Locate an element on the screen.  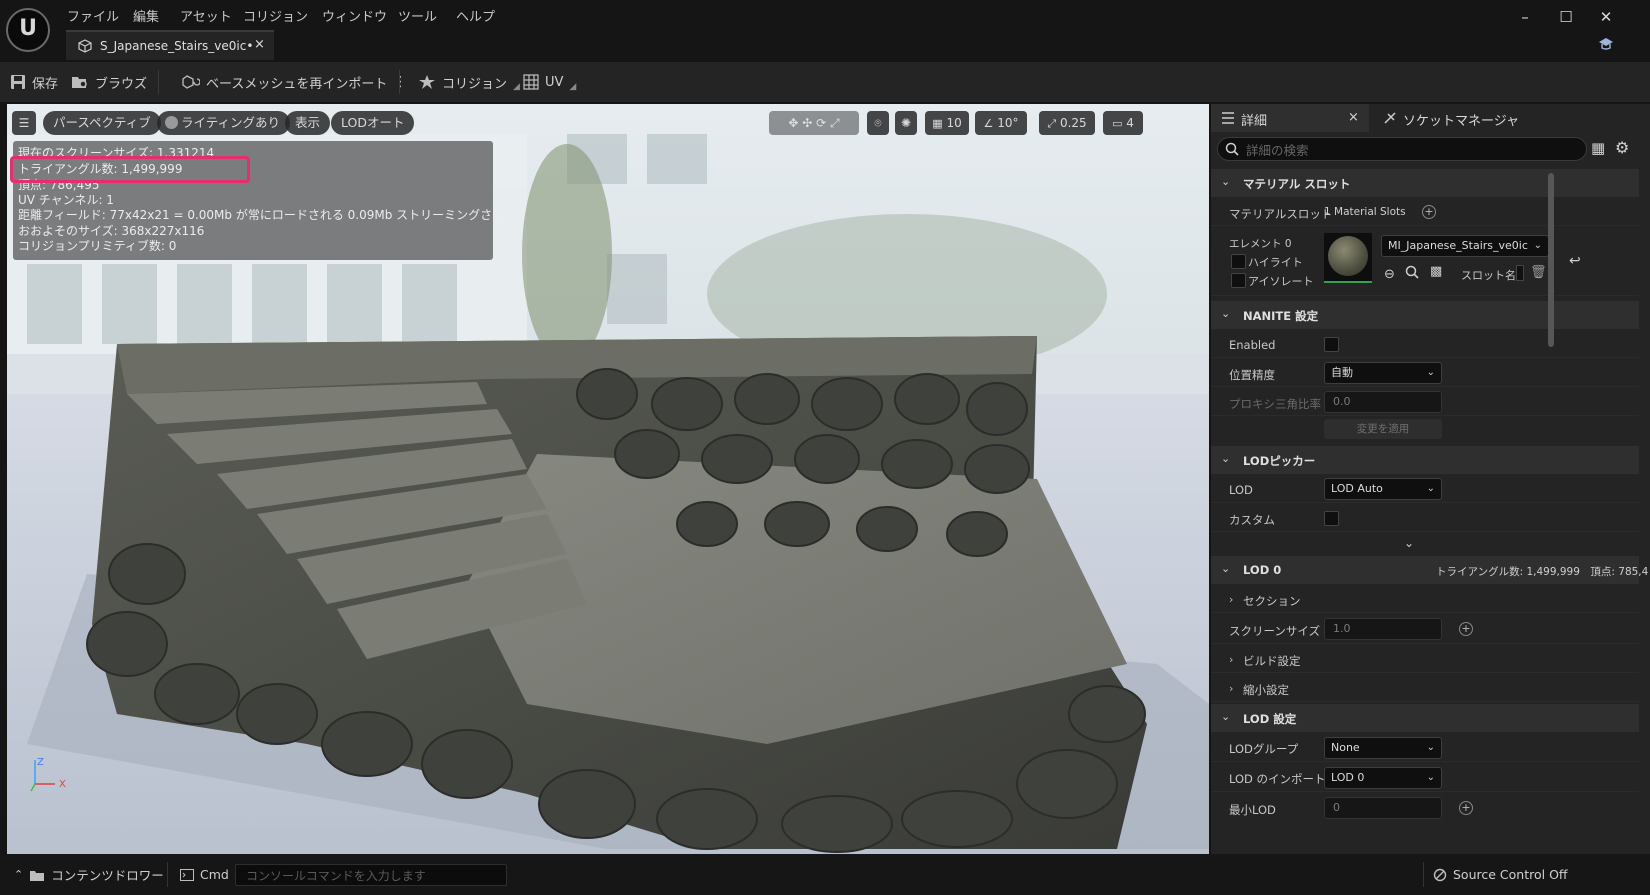
search-icon is located at coordinates (1232, 149).